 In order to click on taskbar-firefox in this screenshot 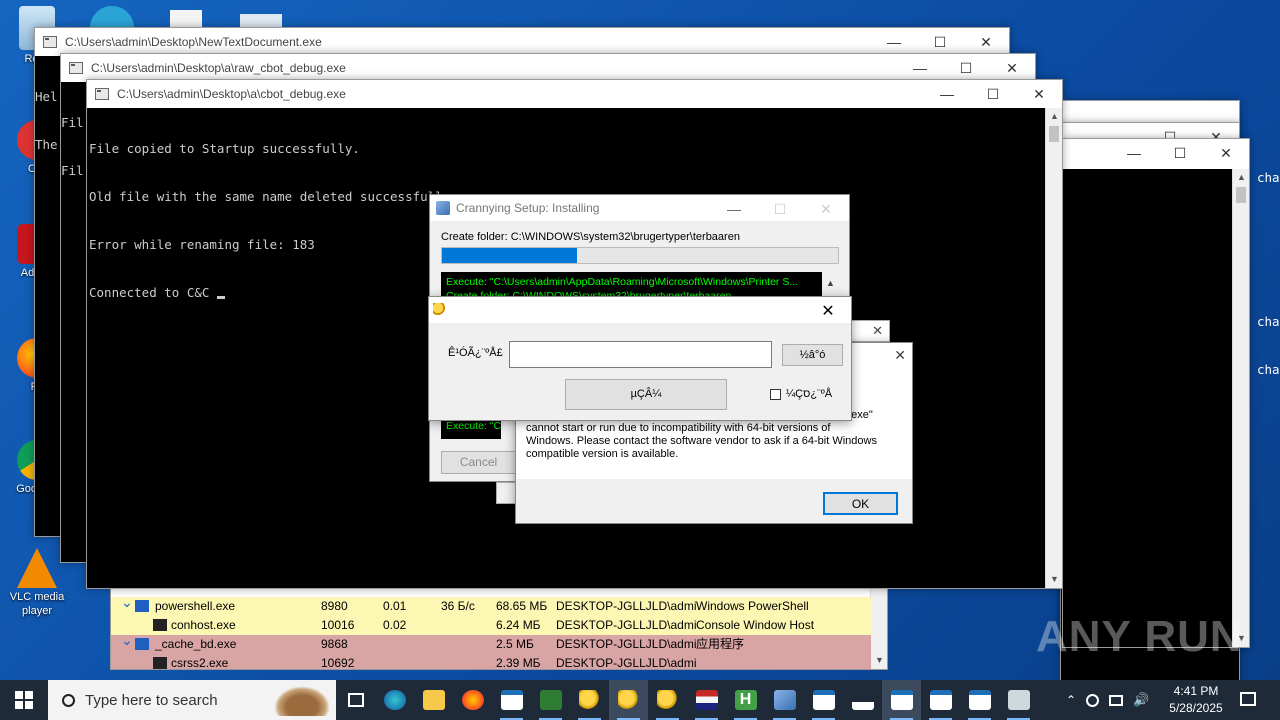, I will do `click(472, 700)`.